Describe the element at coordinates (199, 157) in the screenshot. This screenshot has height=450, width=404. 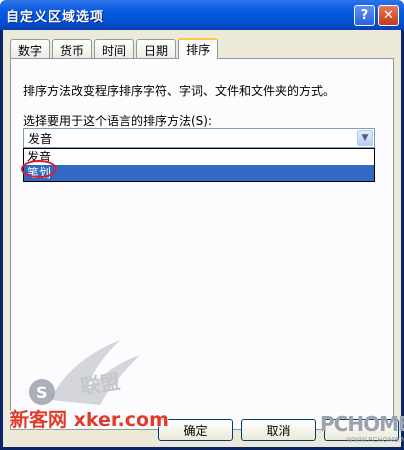
I see `dropdown-option-pronunciation: 发音` at that location.